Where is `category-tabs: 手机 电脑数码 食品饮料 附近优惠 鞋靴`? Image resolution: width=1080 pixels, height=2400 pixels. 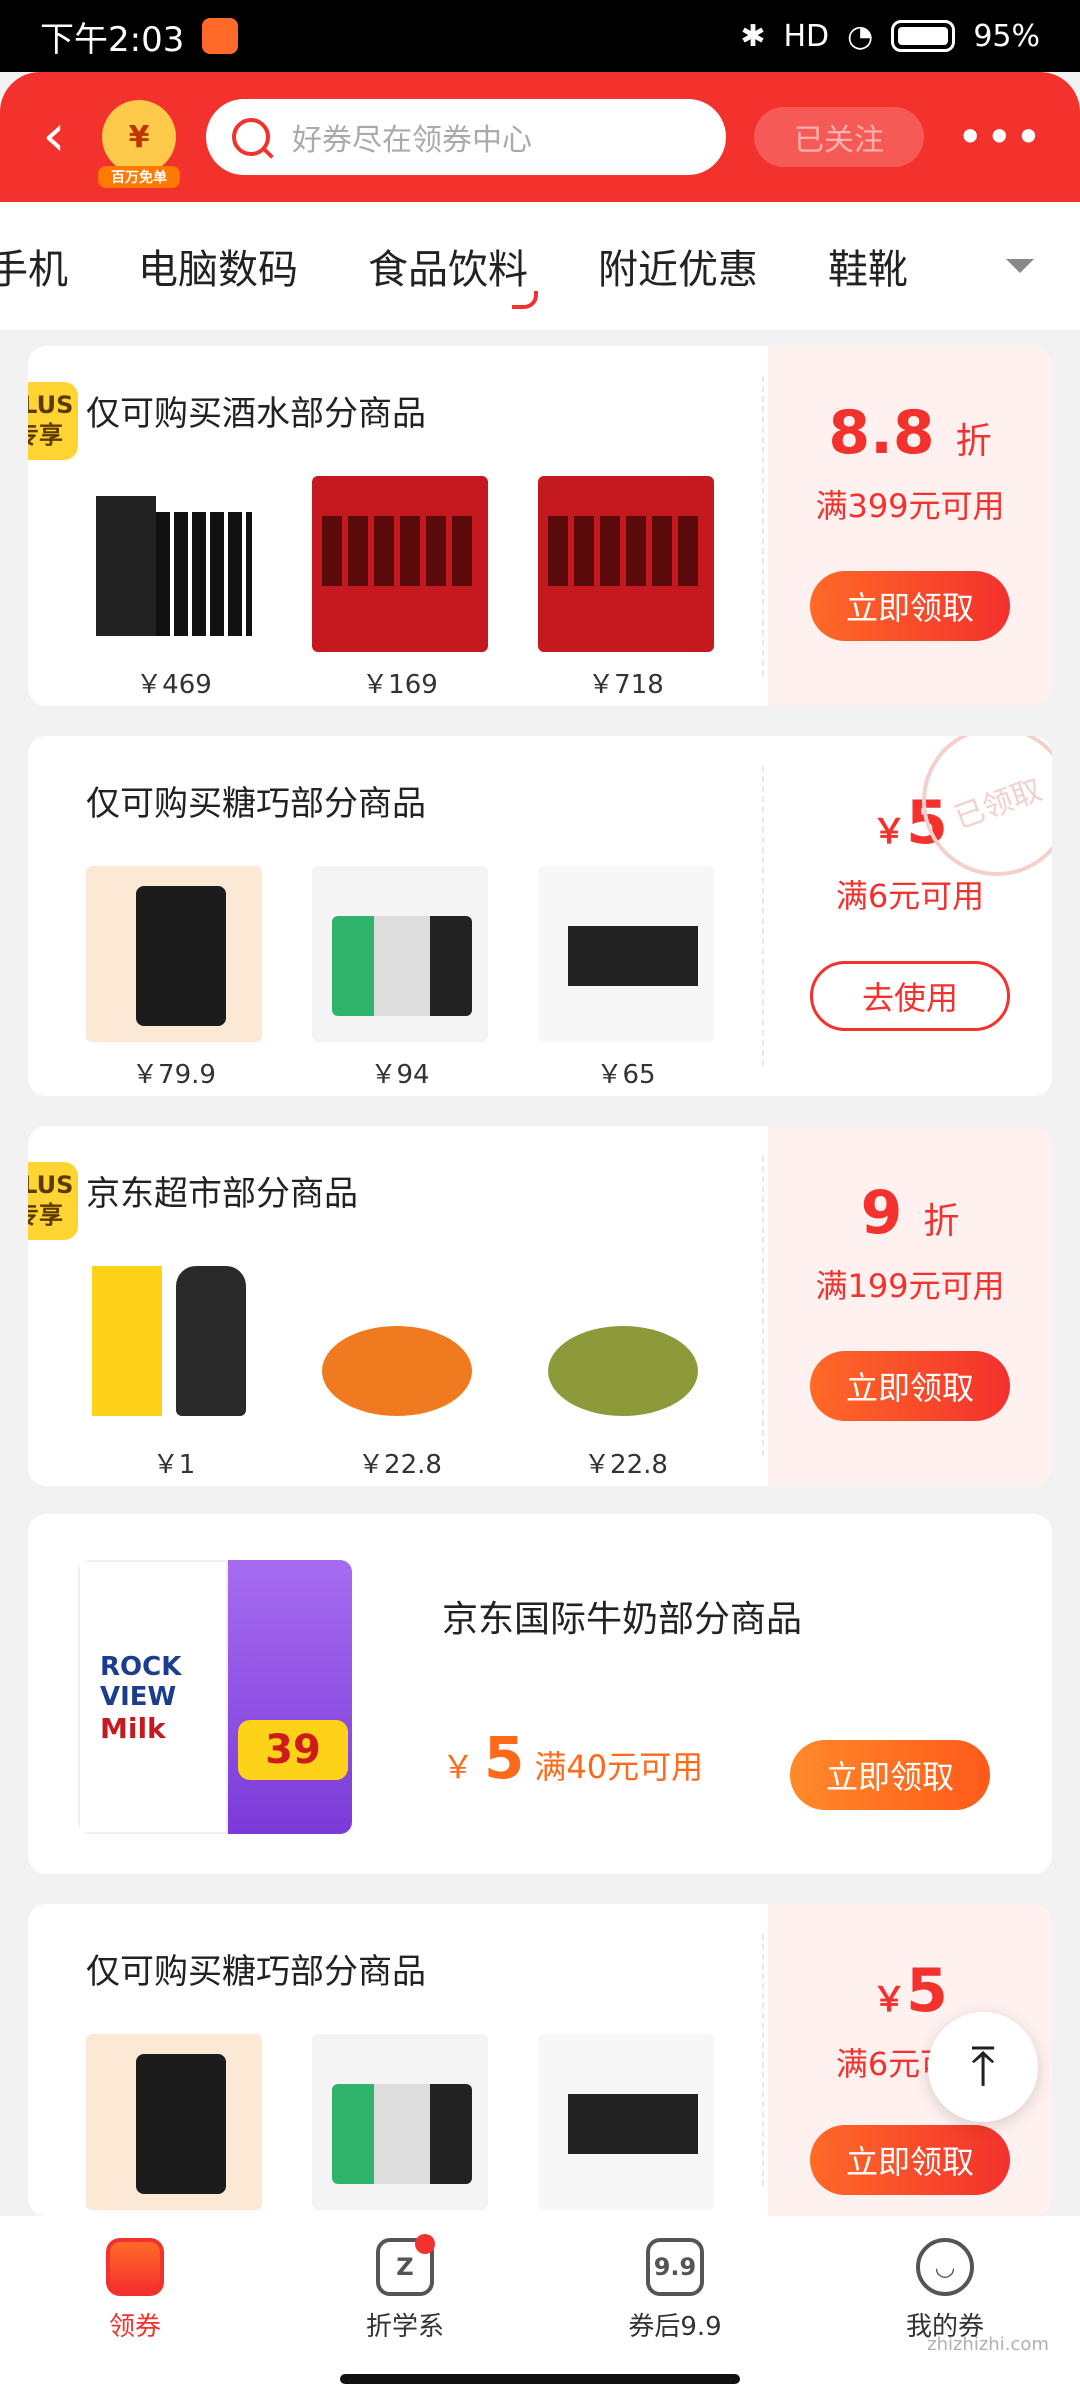 category-tabs: 手机 电脑数码 食品饮料 附近优惠 鞋靴 is located at coordinates (540, 266).